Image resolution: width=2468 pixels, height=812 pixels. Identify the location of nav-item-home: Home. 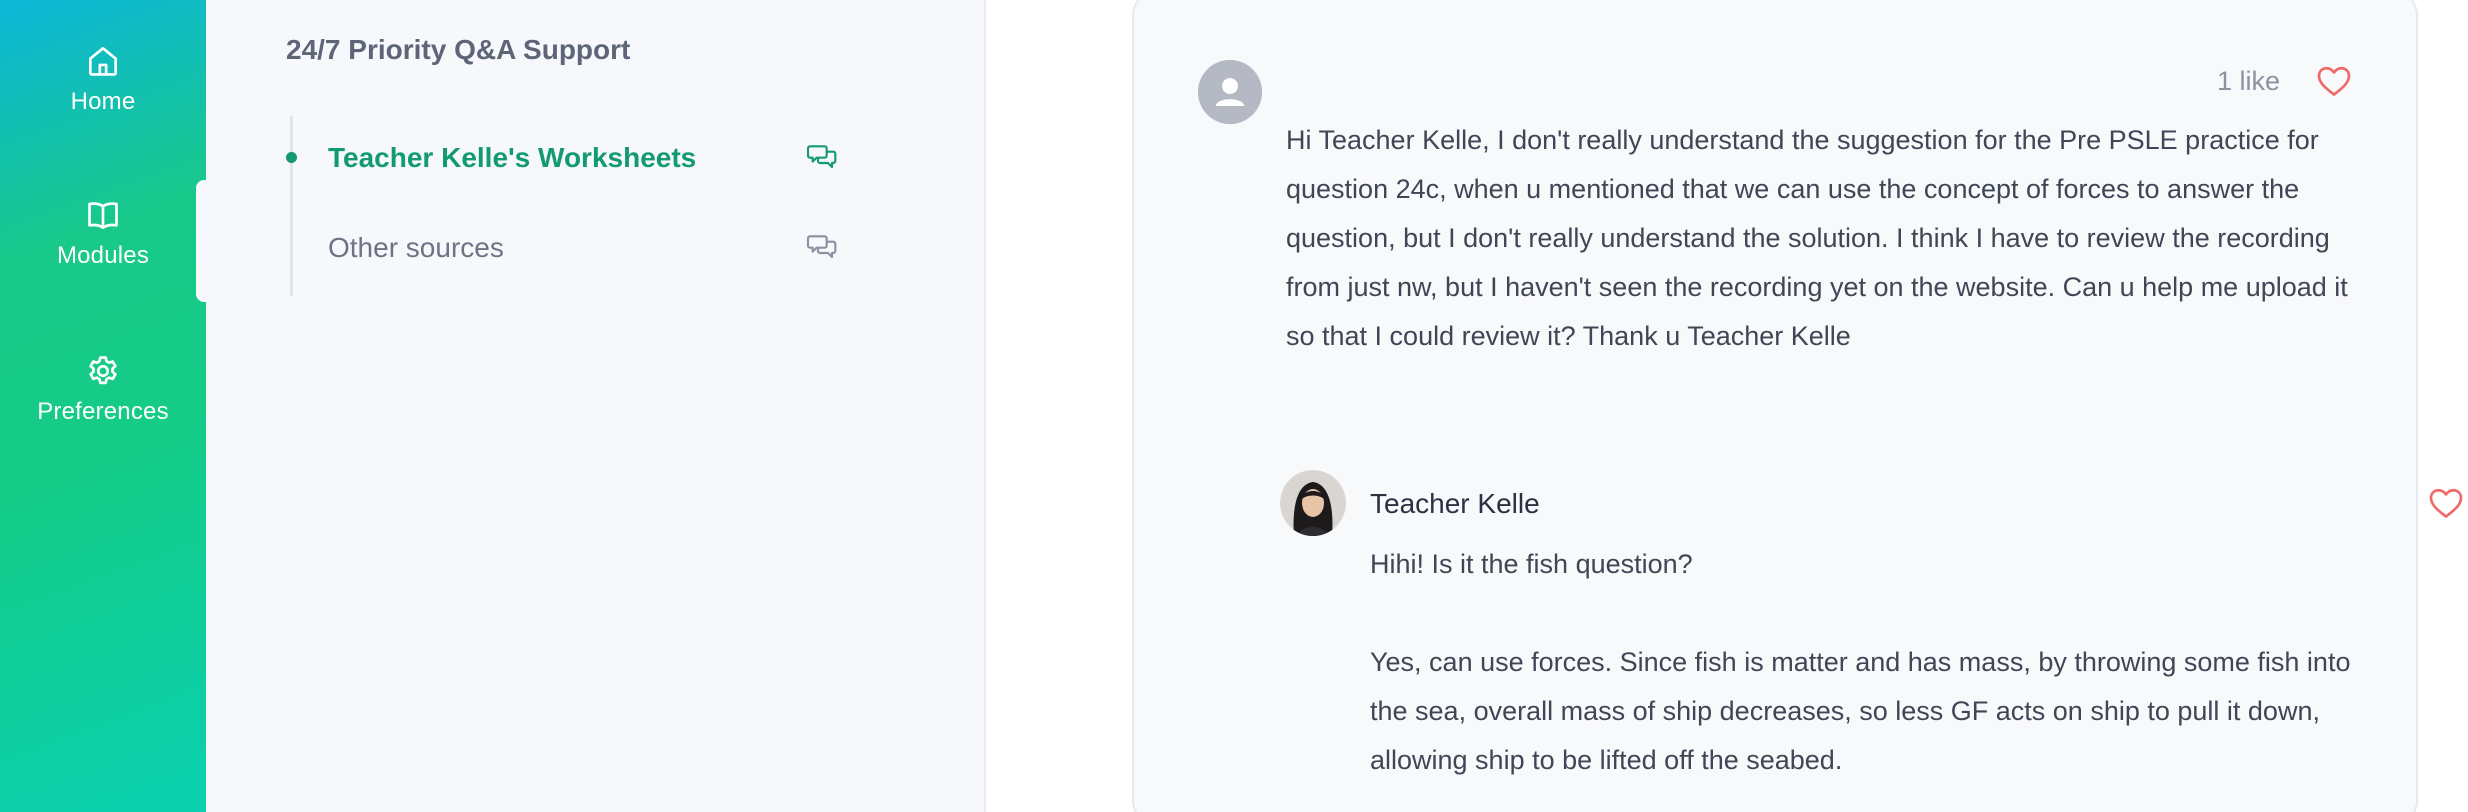
(103, 79).